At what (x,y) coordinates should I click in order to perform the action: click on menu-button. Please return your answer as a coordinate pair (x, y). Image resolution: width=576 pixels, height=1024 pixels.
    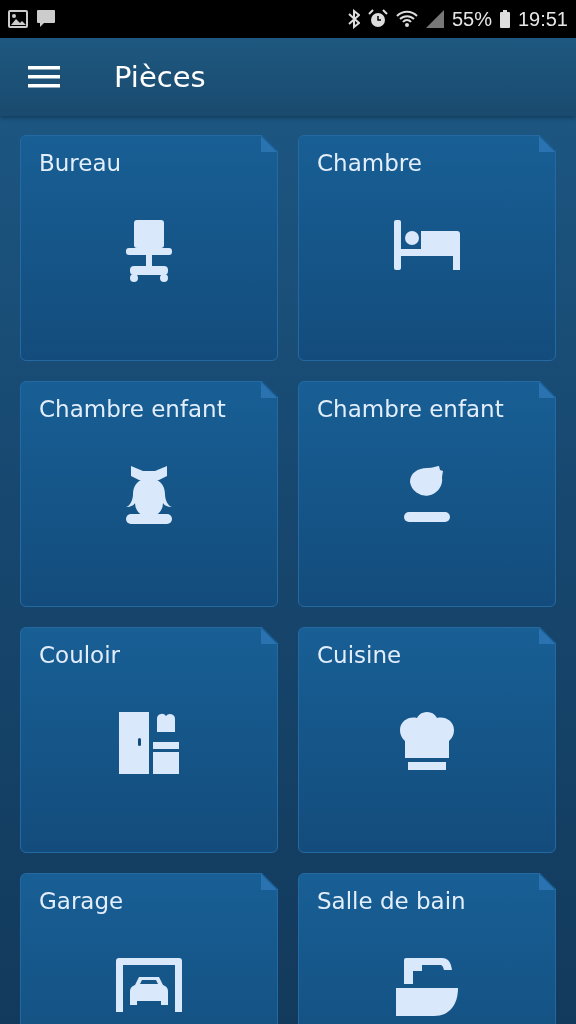
    Looking at the image, I should click on (44, 77).